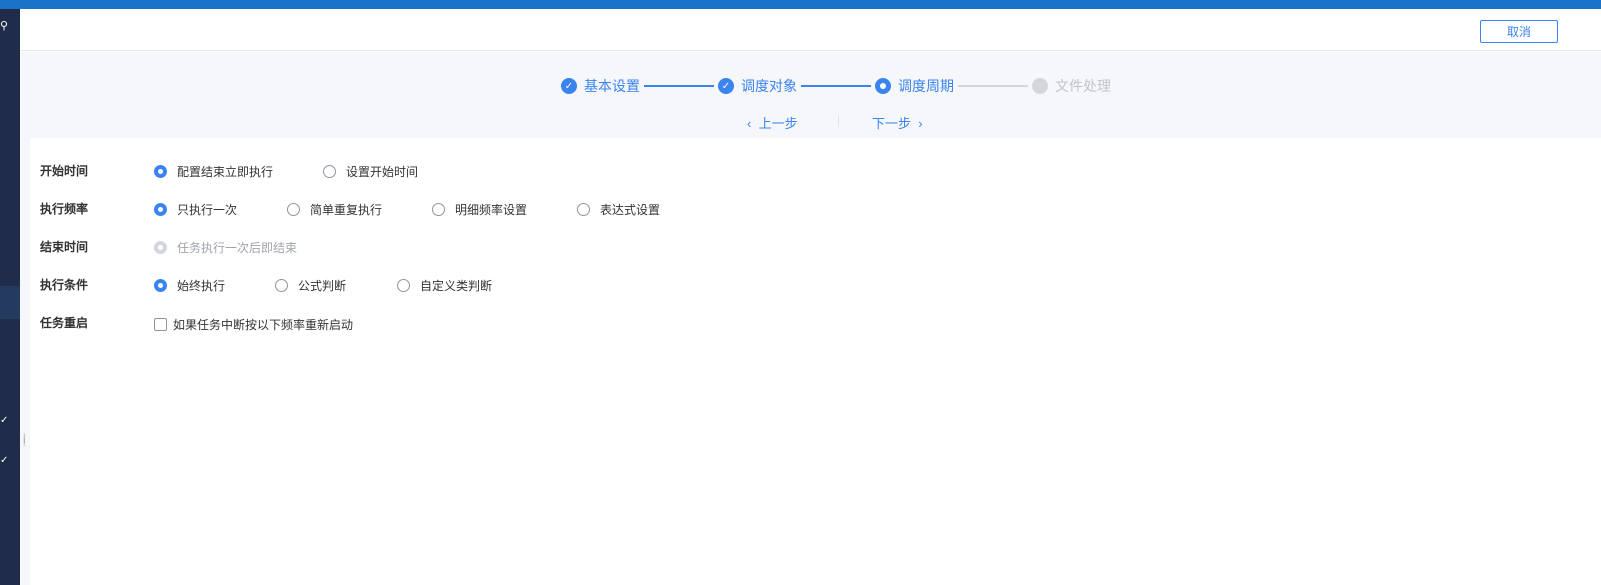  Describe the element at coordinates (920, 123) in the screenshot. I see `chevron-right-icon: ›` at that location.